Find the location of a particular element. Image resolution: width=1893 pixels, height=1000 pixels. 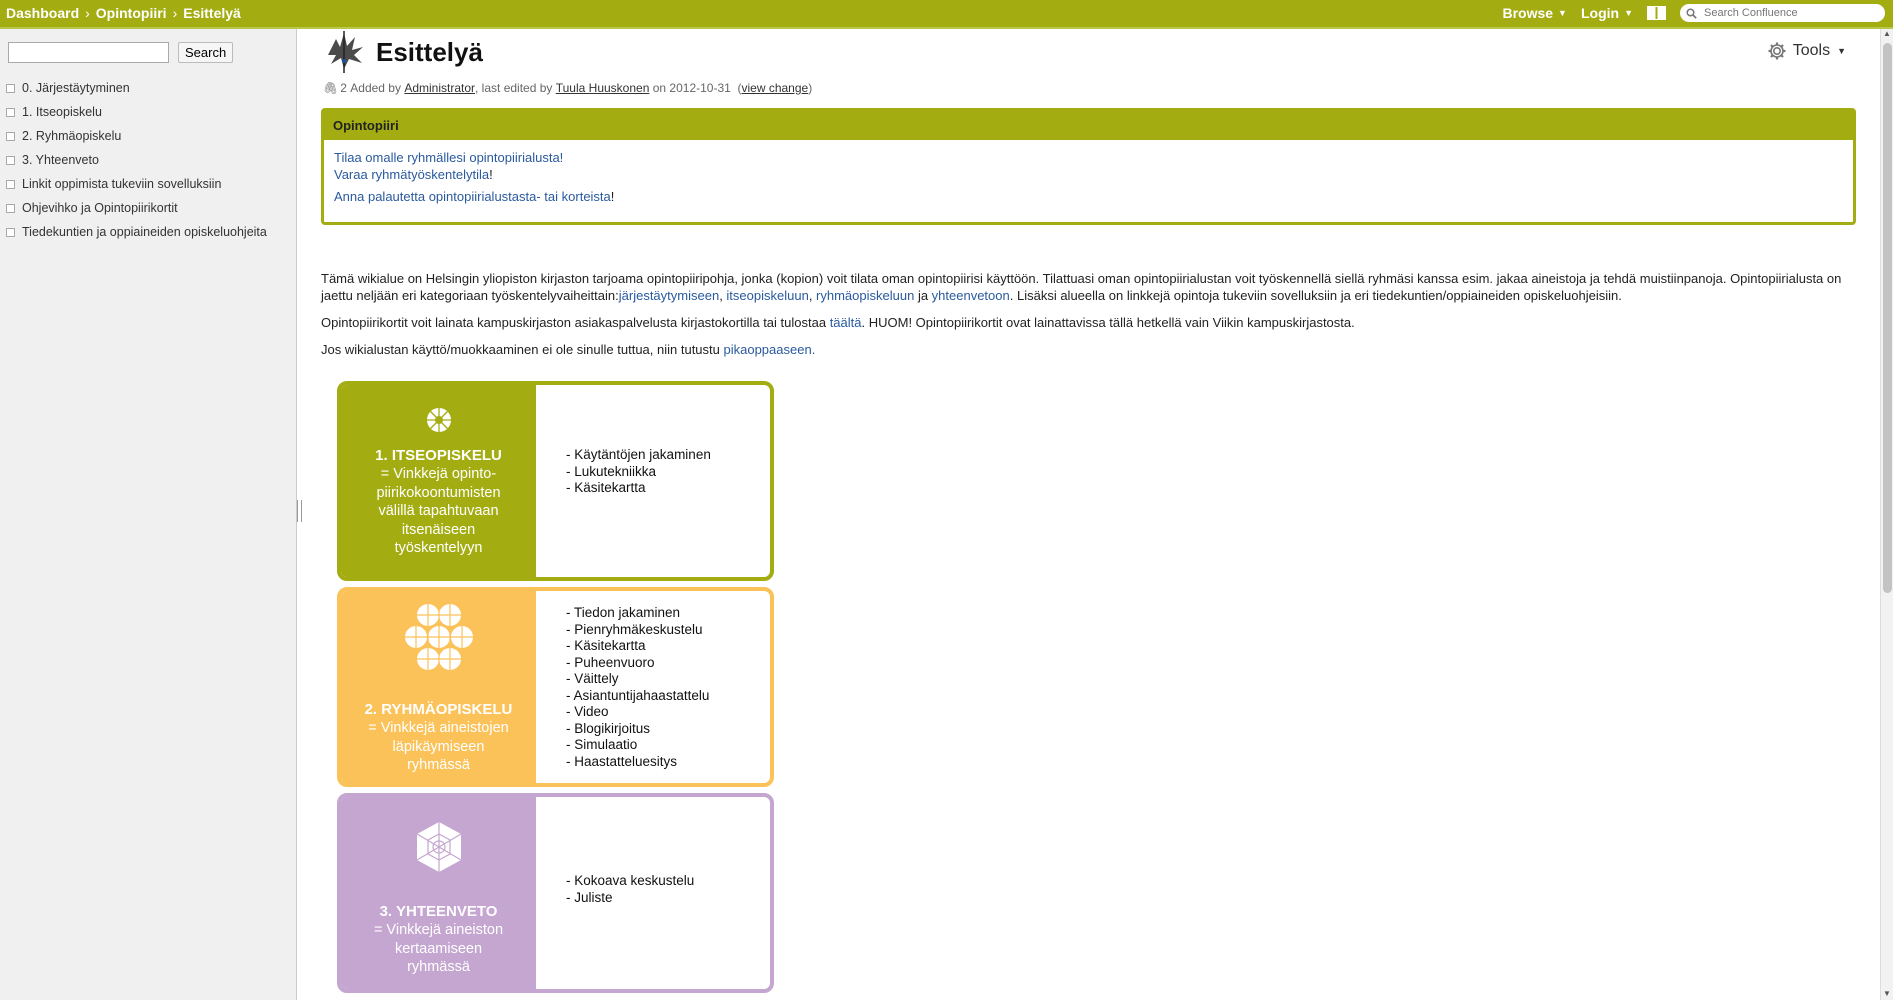

tree-item: 3. Yhteenveto is located at coordinates (136, 160).